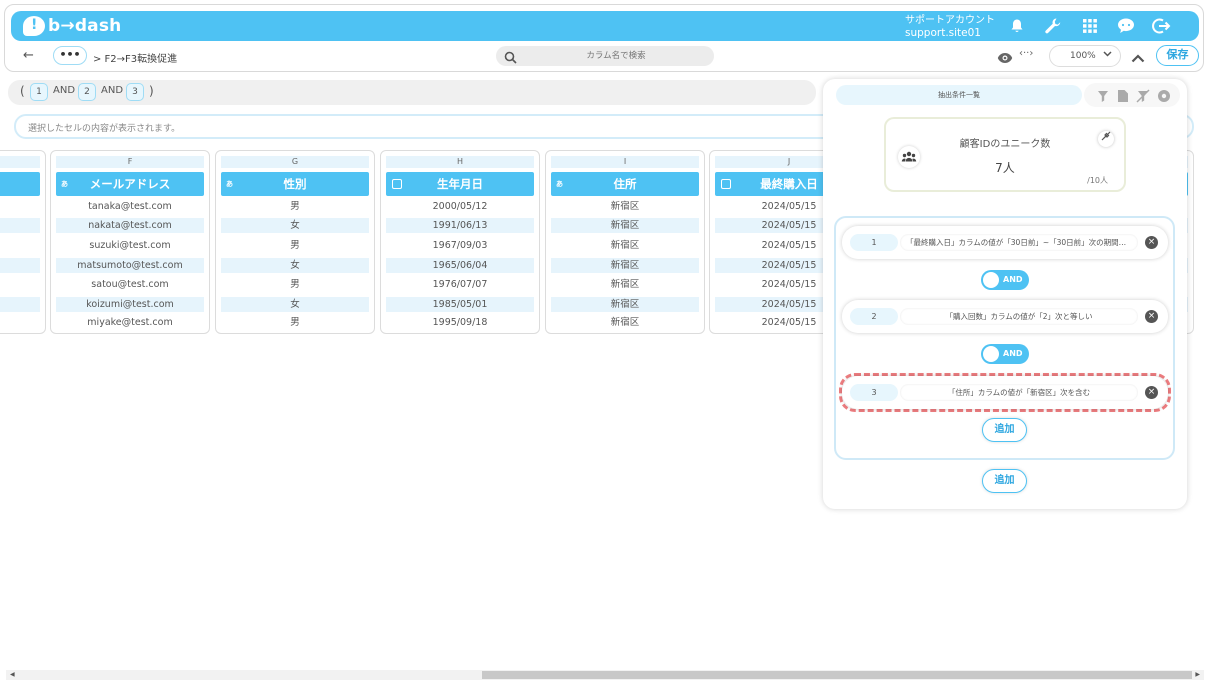 The height and width of the screenshot is (680, 1210). Describe the element at coordinates (460, 322) in the screenshot. I see `grid-cell: 1995/09/18` at that location.